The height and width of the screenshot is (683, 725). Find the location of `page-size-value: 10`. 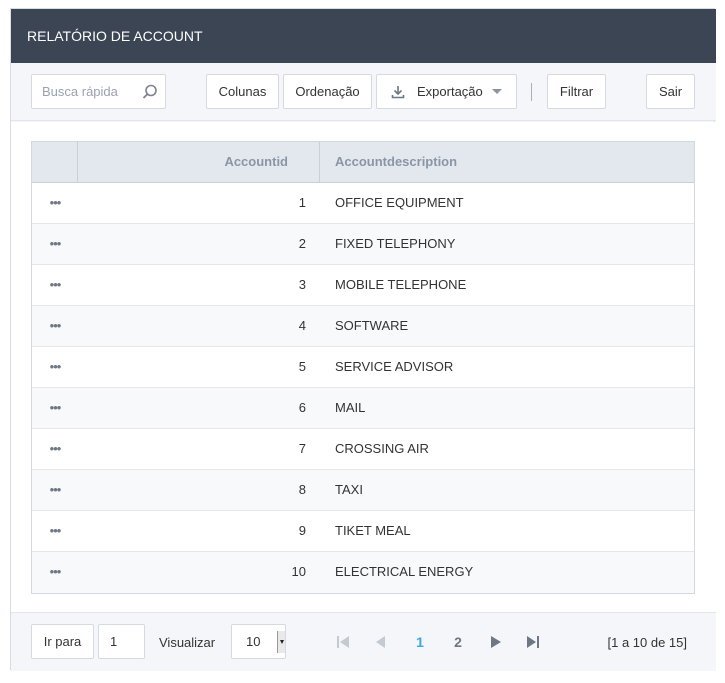

page-size-value: 10 is located at coordinates (253, 641).